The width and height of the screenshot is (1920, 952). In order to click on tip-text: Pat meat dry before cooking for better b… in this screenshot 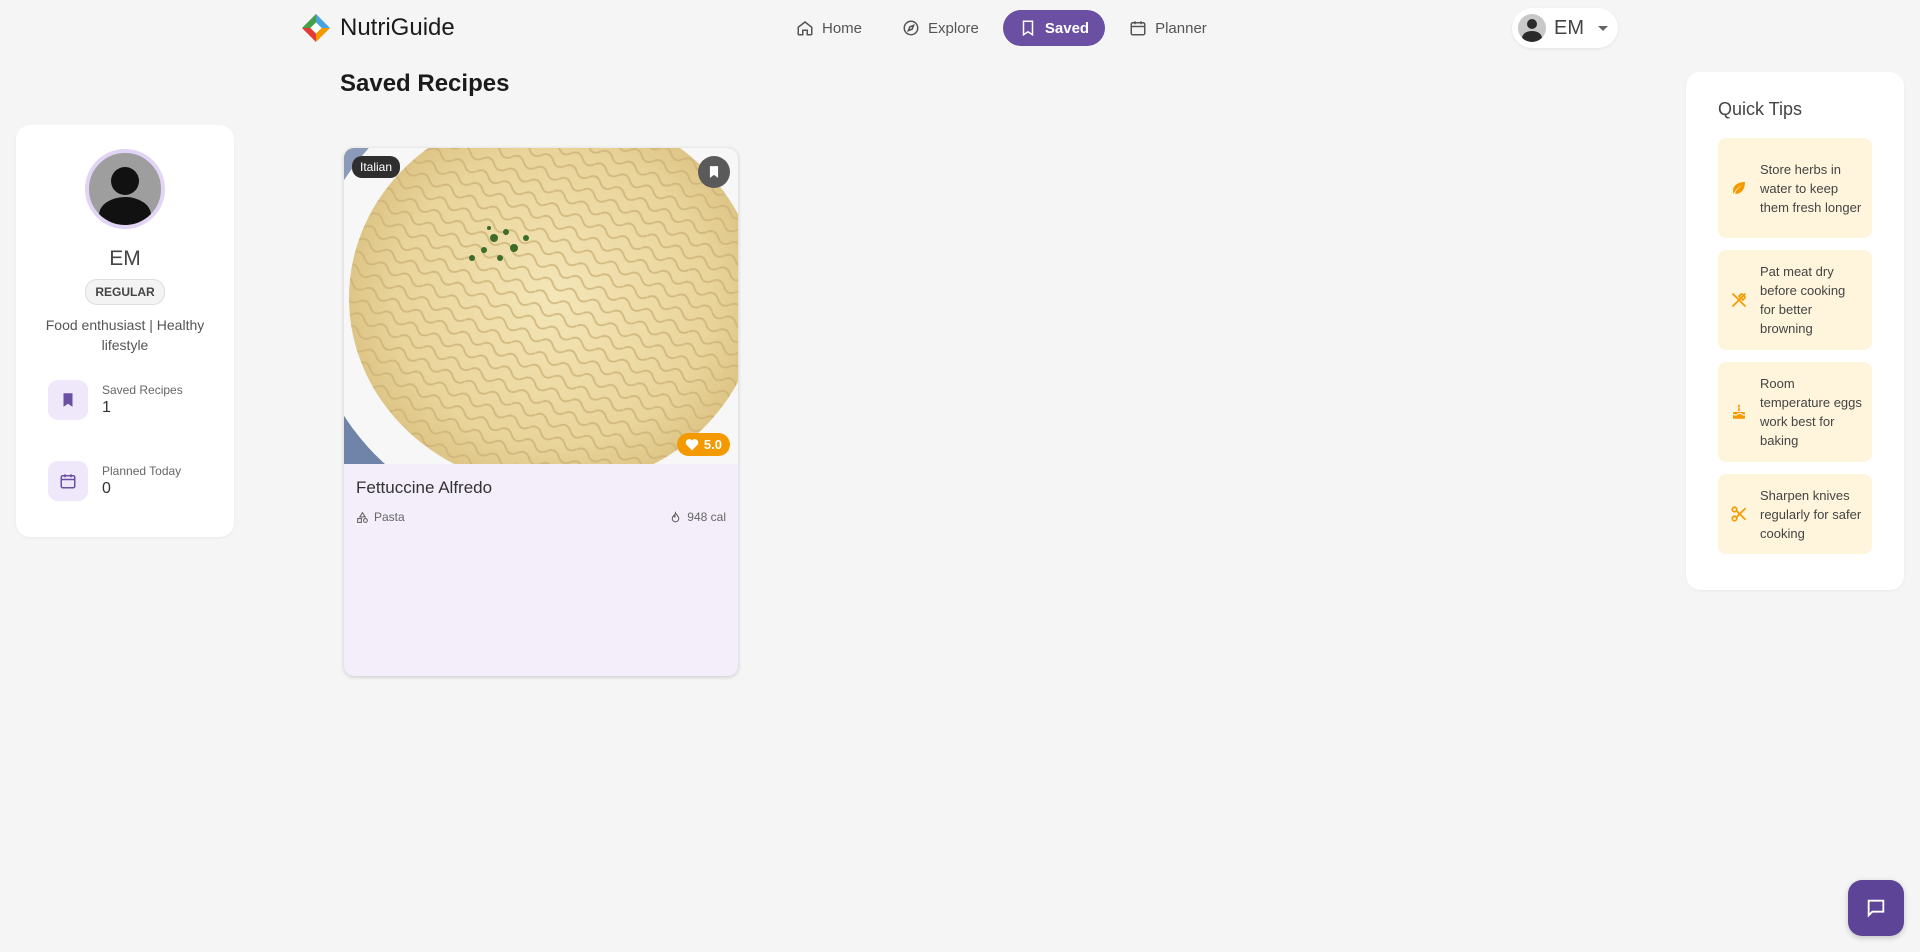, I will do `click(1803, 300)`.